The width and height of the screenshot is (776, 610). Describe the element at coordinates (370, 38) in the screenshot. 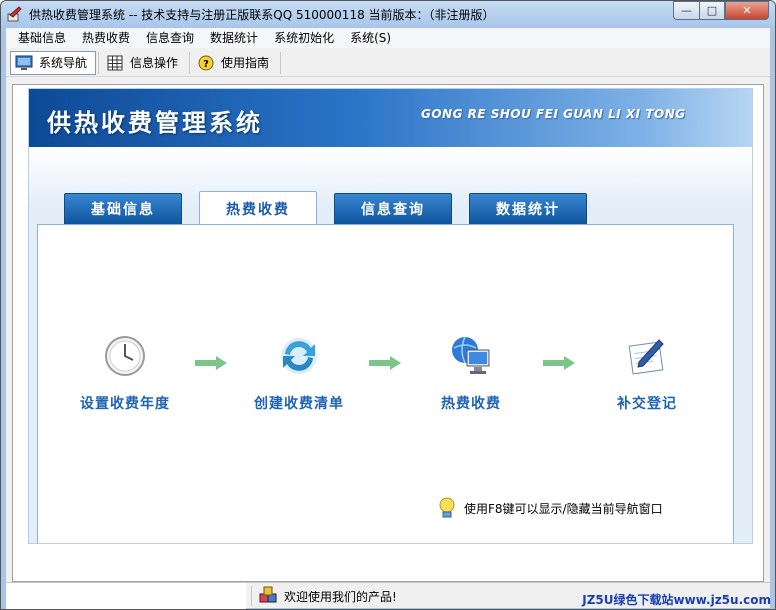

I see `menu-system: 系统(S)` at that location.